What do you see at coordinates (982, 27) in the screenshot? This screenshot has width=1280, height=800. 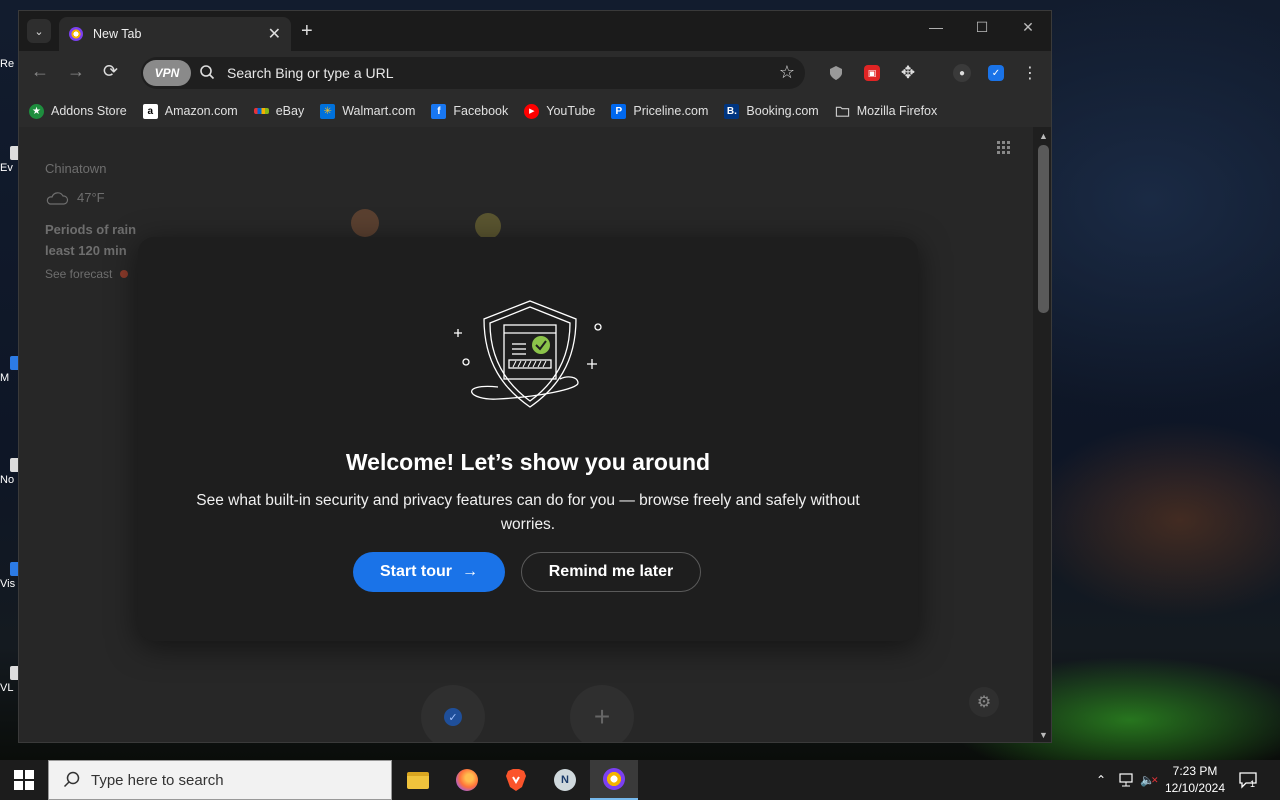 I see `maximize-button: ☐` at bounding box center [982, 27].